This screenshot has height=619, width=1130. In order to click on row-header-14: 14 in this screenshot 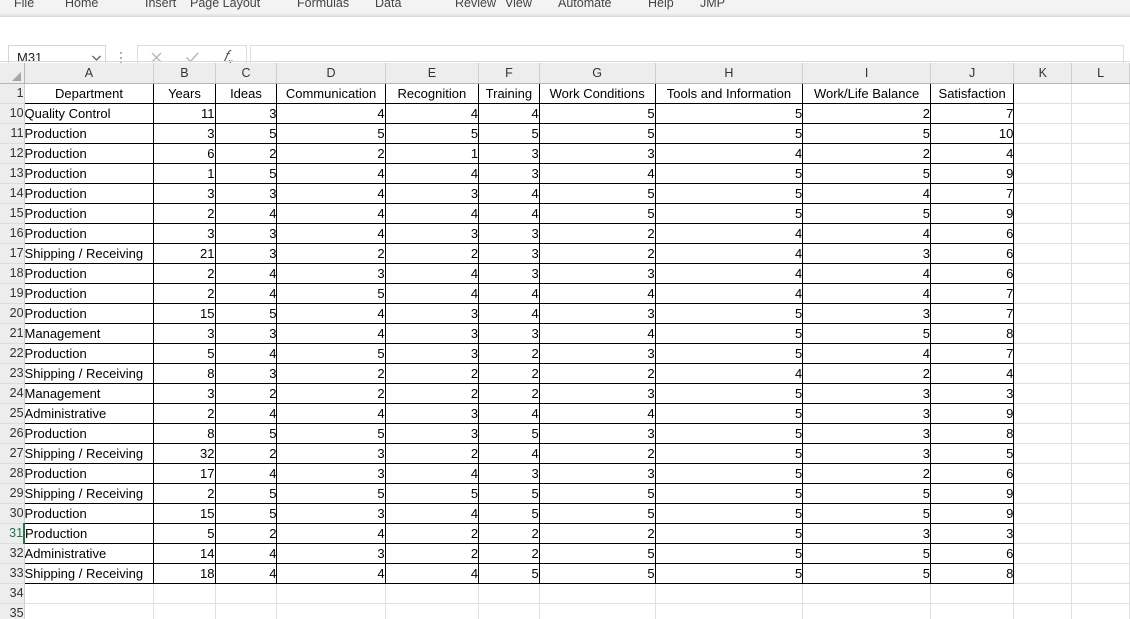, I will do `click(12, 193)`.